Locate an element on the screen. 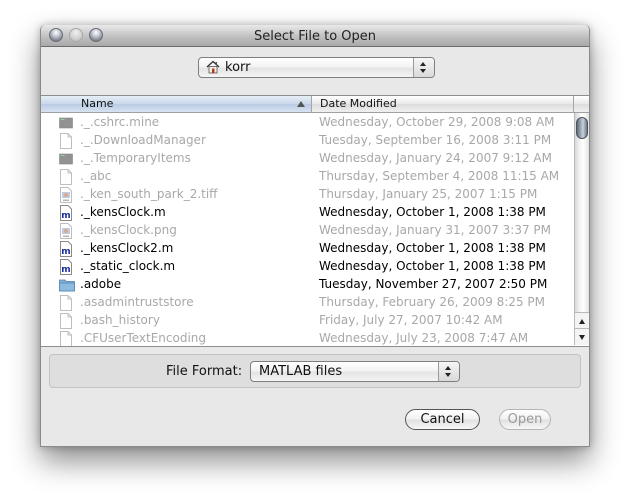  file-date-modified: Tuesday, November 27, 2007 2:50 PM is located at coordinates (433, 284).